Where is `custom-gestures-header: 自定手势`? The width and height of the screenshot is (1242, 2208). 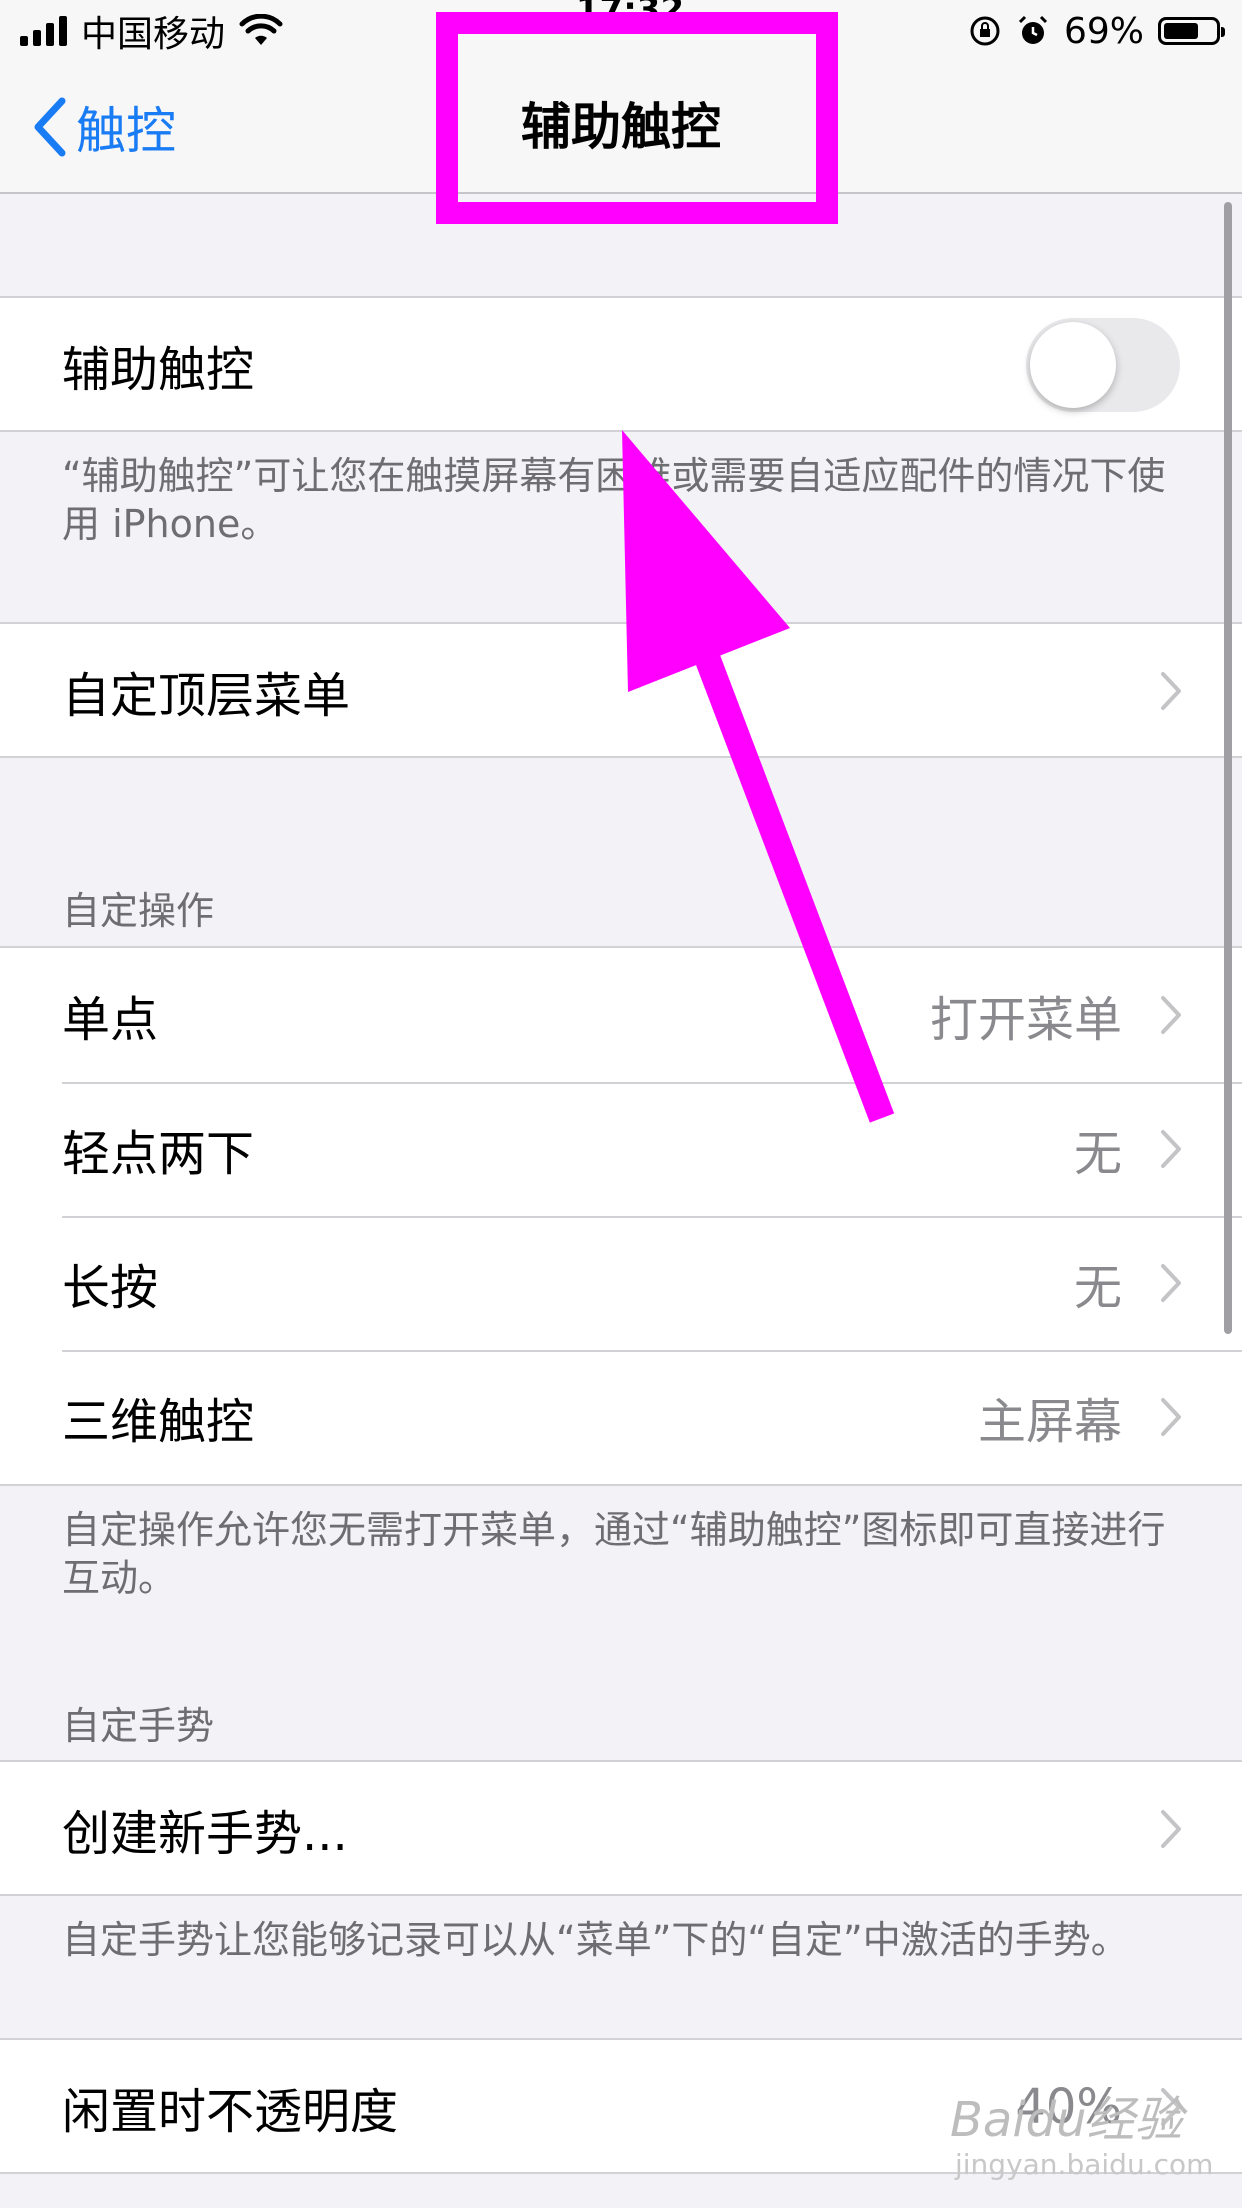
custom-gestures-header: 自定手势 is located at coordinates (138, 1726).